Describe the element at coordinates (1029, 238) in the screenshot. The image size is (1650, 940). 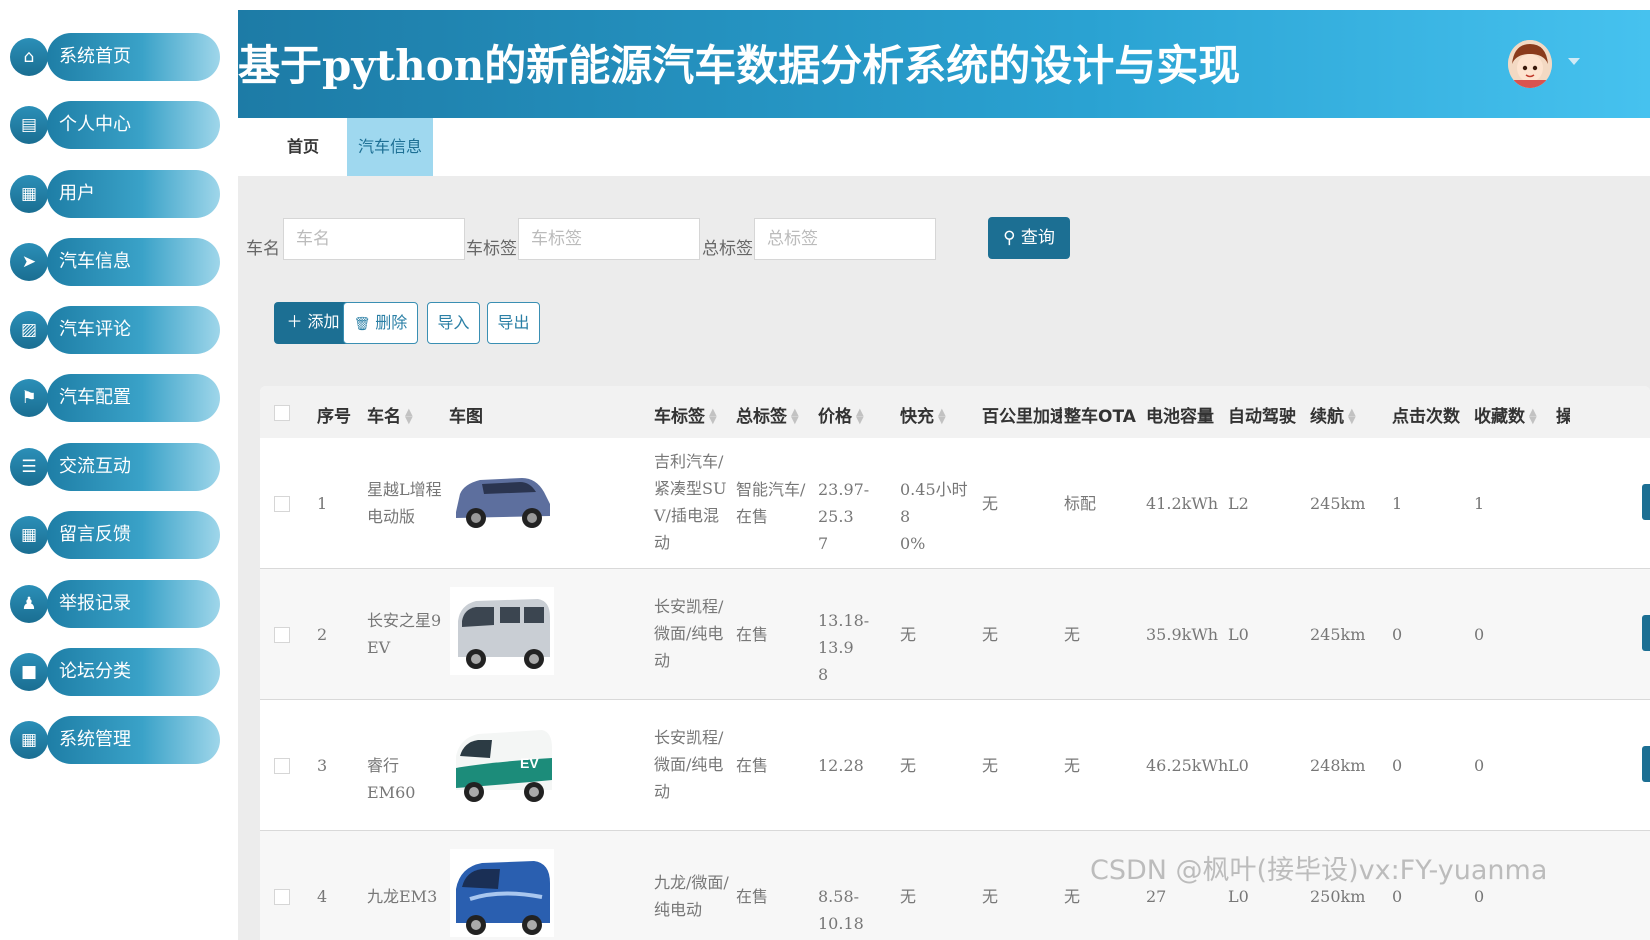
I see `query-button: ⚲ 查询` at that location.